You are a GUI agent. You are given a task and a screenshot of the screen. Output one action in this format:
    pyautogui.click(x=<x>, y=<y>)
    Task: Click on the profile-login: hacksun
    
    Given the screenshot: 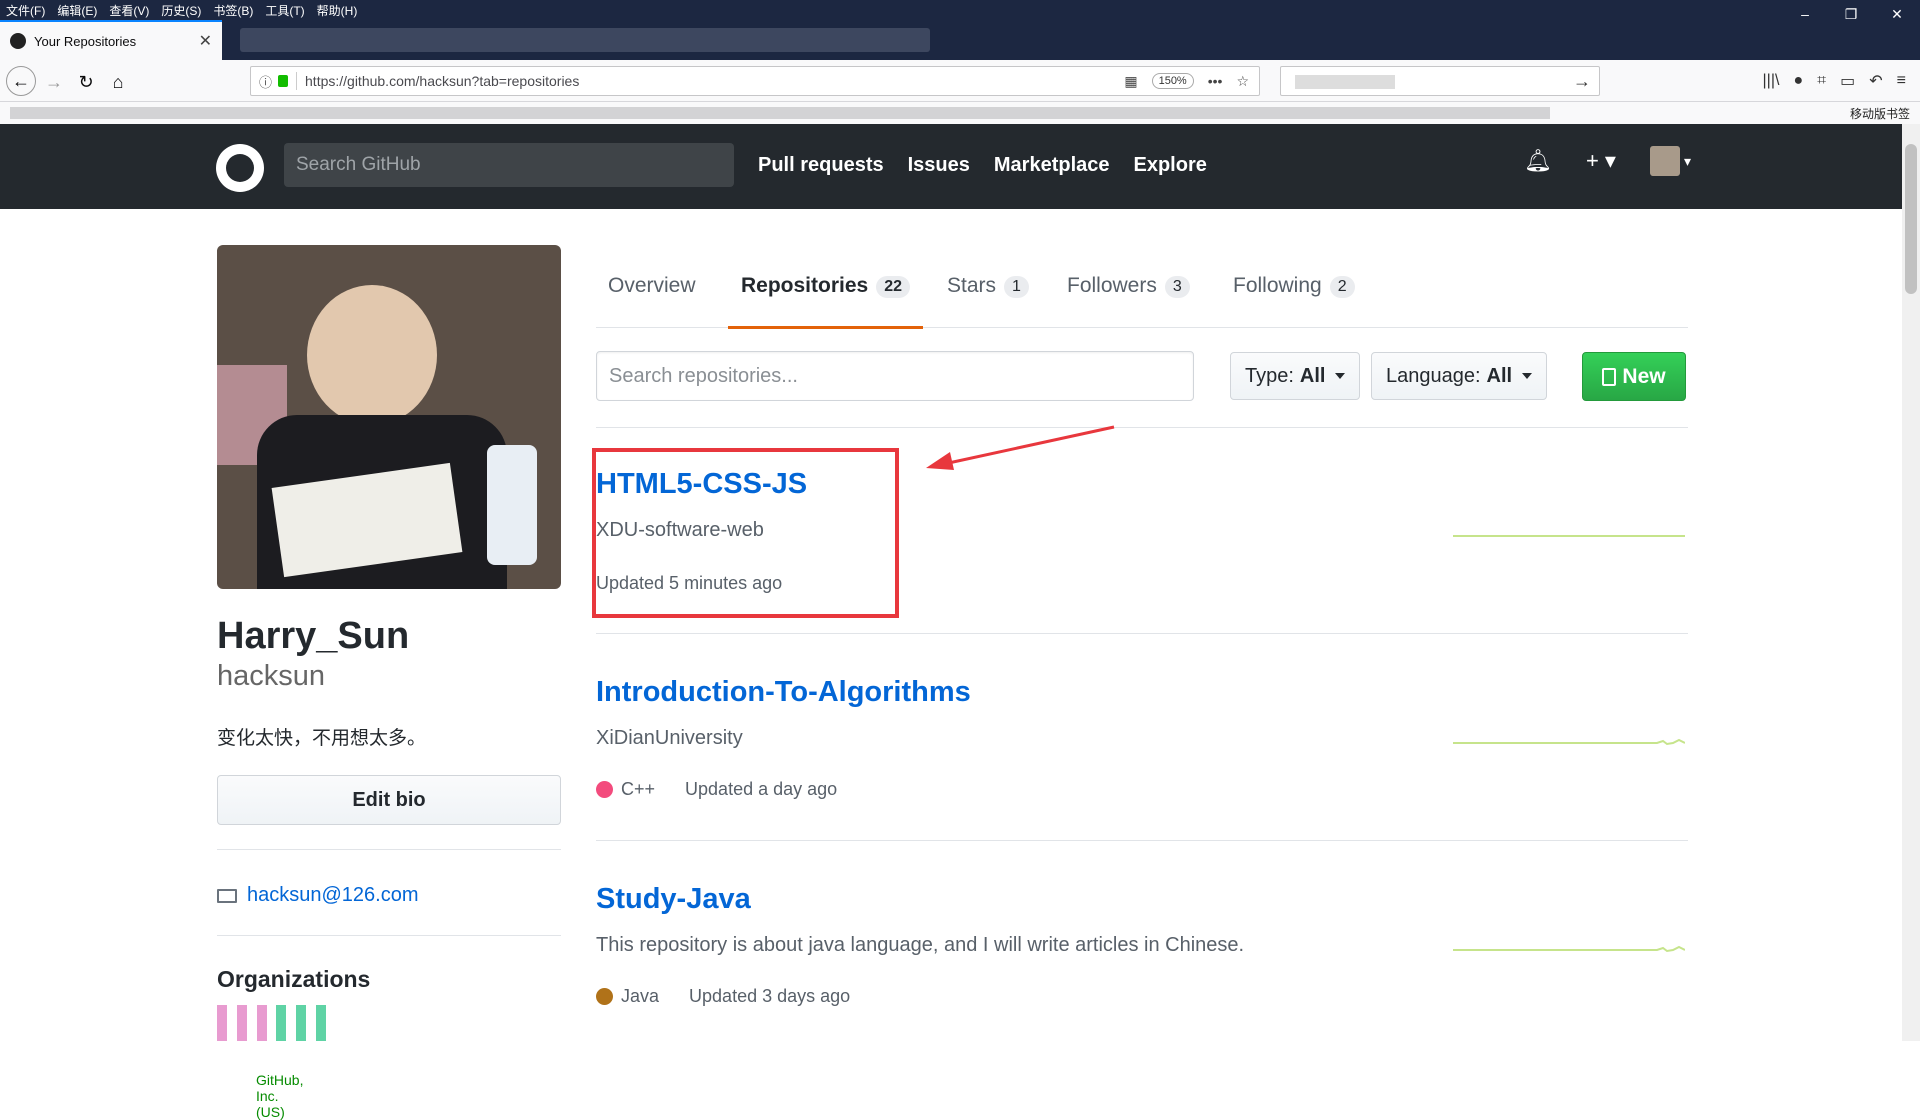 What is the action you would take?
    pyautogui.click(x=271, y=676)
    